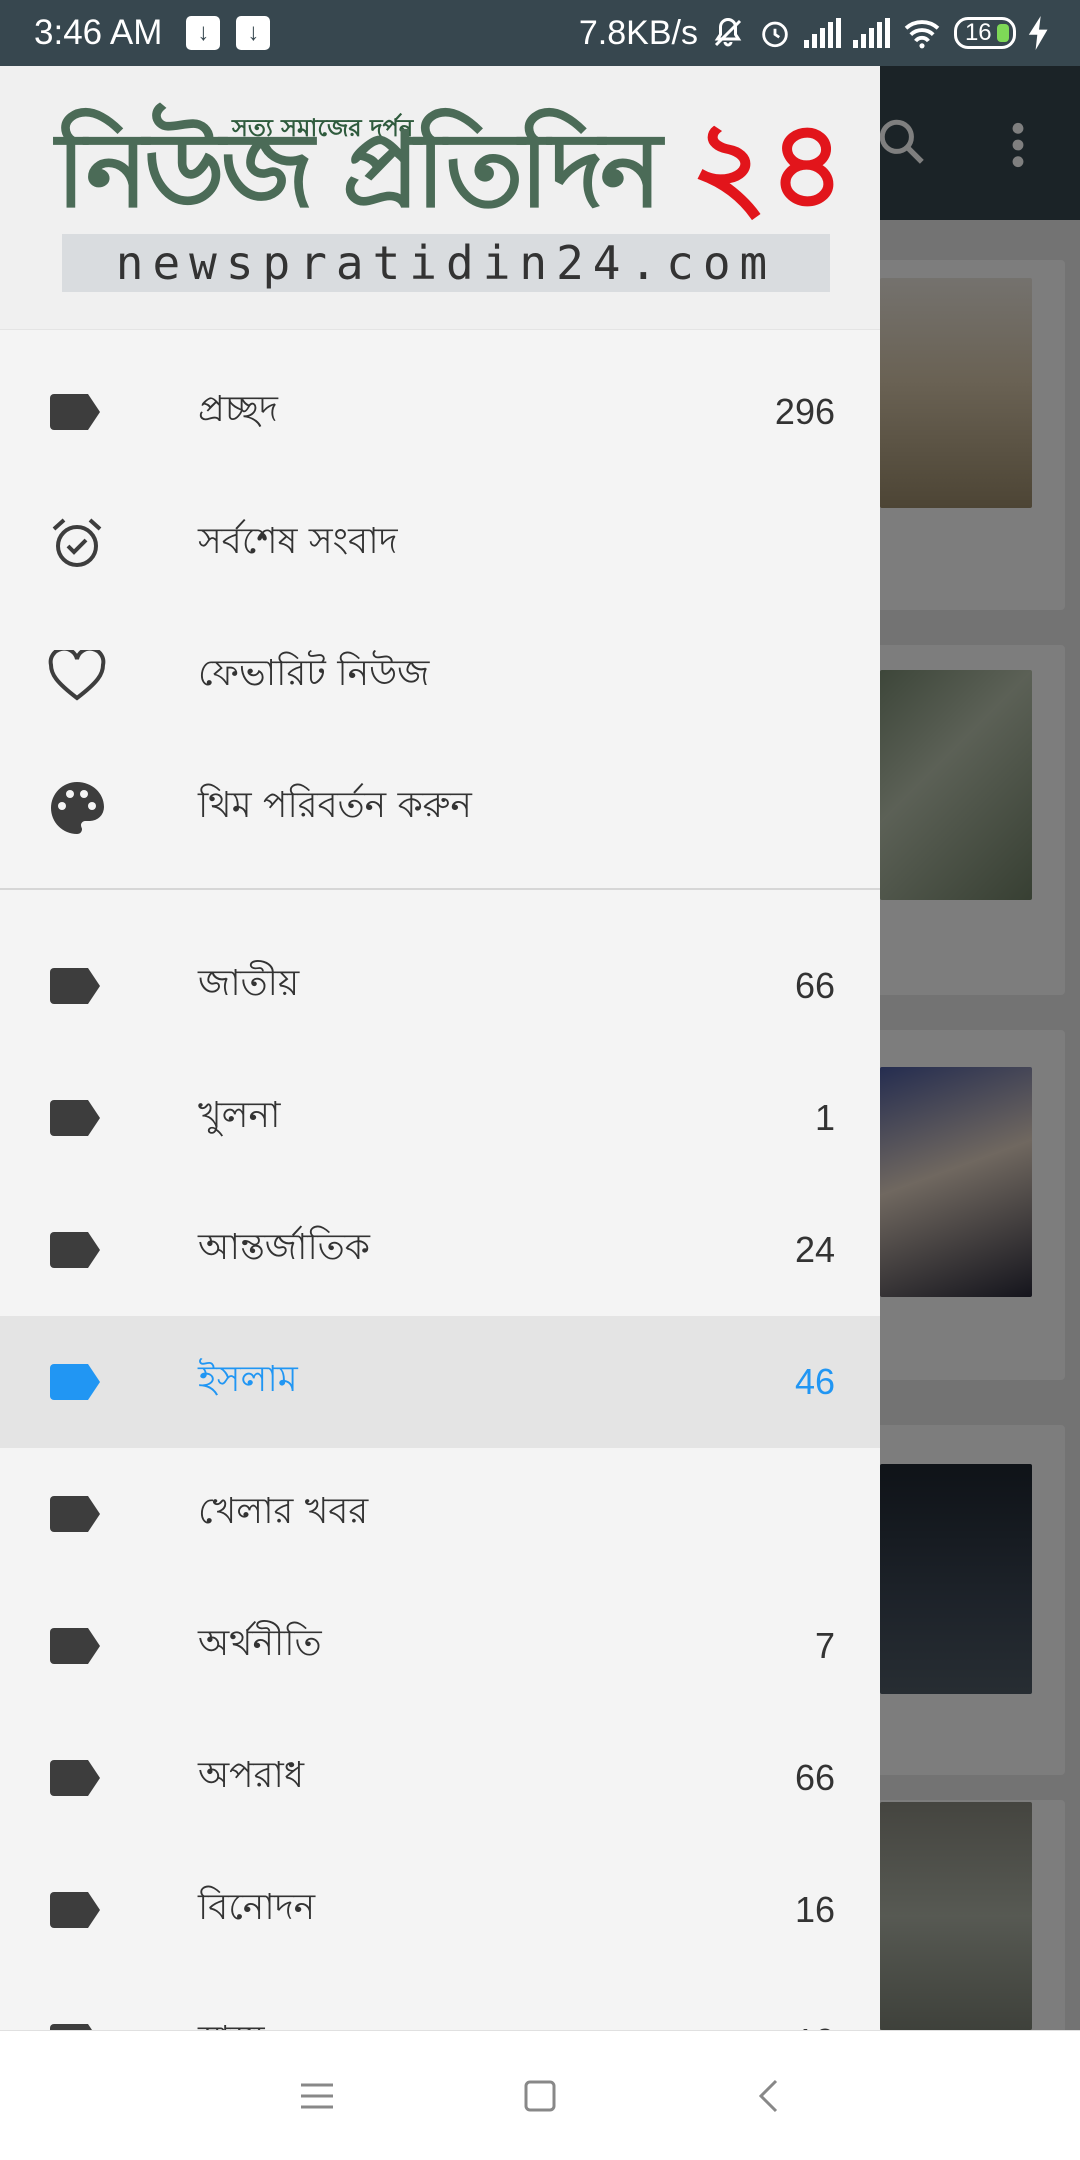 Image resolution: width=1080 pixels, height=2160 pixels. Describe the element at coordinates (359, 170) in the screenshot. I see `logo-title: নিউজ প্রতিদিন` at that location.